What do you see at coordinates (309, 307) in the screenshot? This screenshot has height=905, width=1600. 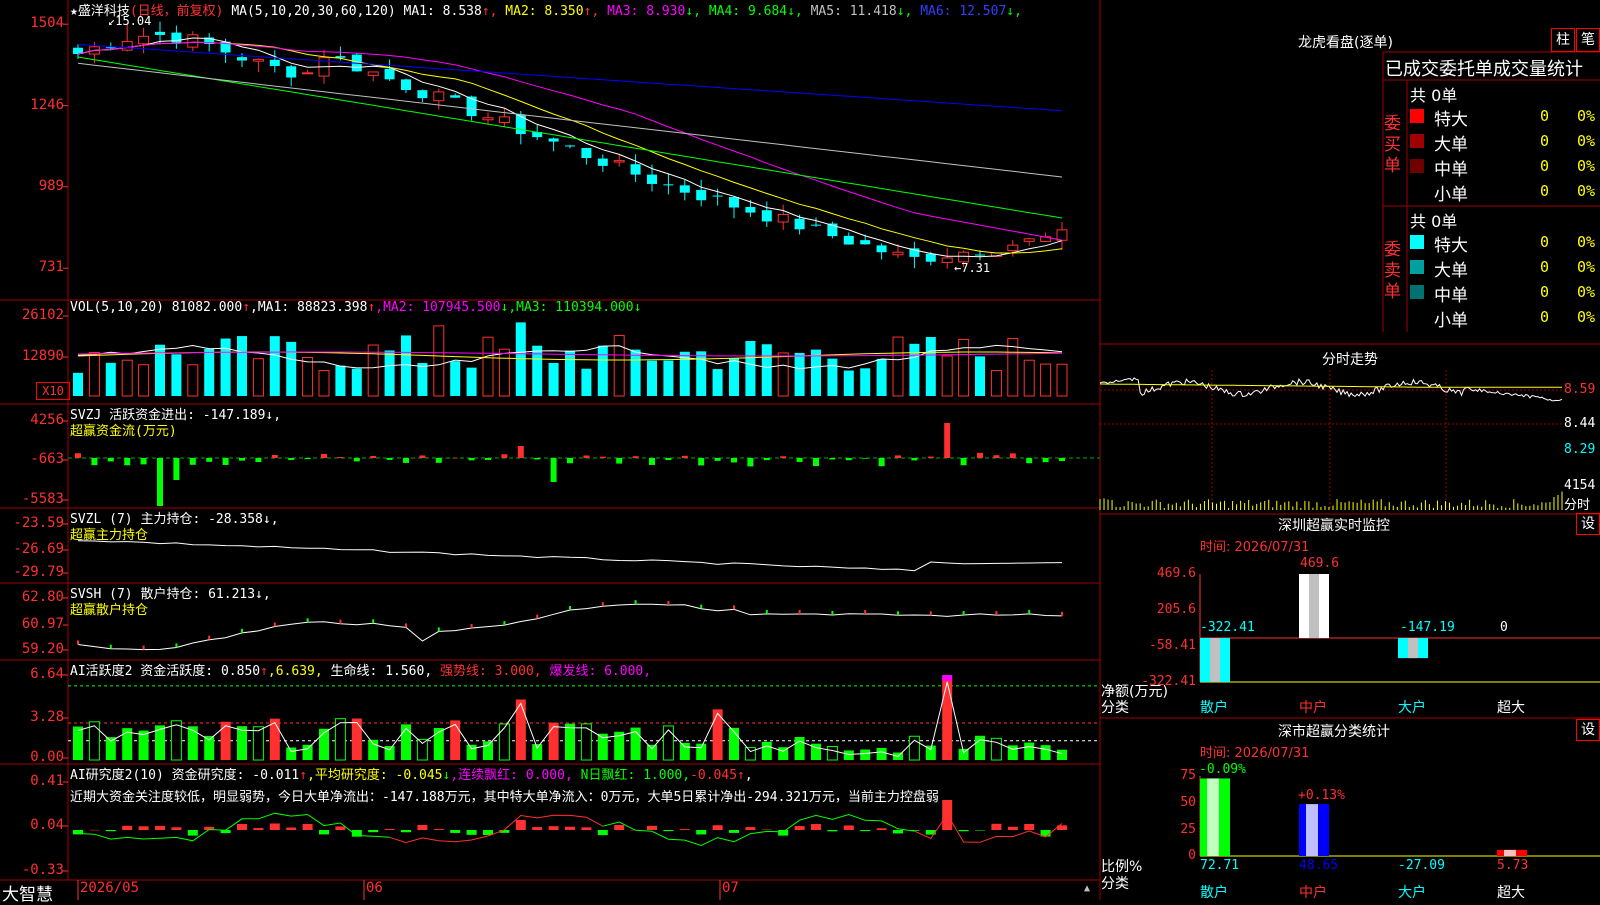 I see `vol-ma-value: ,MA1: 88823.398` at bounding box center [309, 307].